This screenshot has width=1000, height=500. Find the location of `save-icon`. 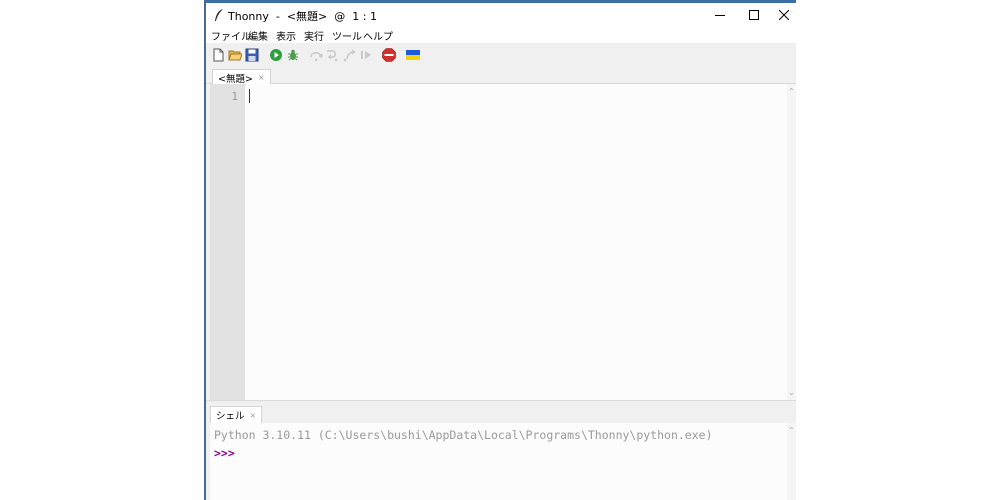

save-icon is located at coordinates (252, 55).